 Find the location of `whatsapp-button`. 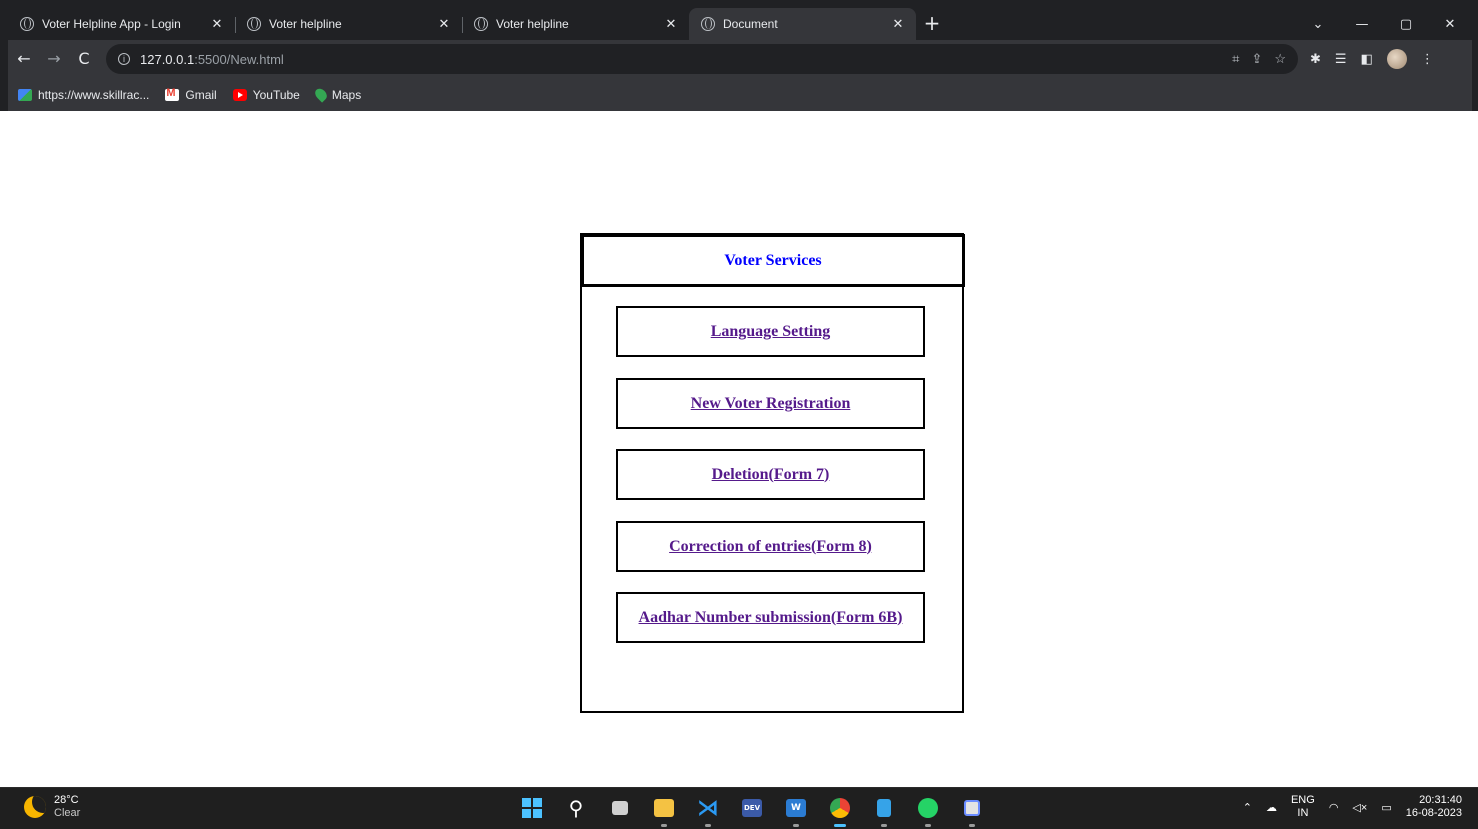

whatsapp-button is located at coordinates (928, 810).